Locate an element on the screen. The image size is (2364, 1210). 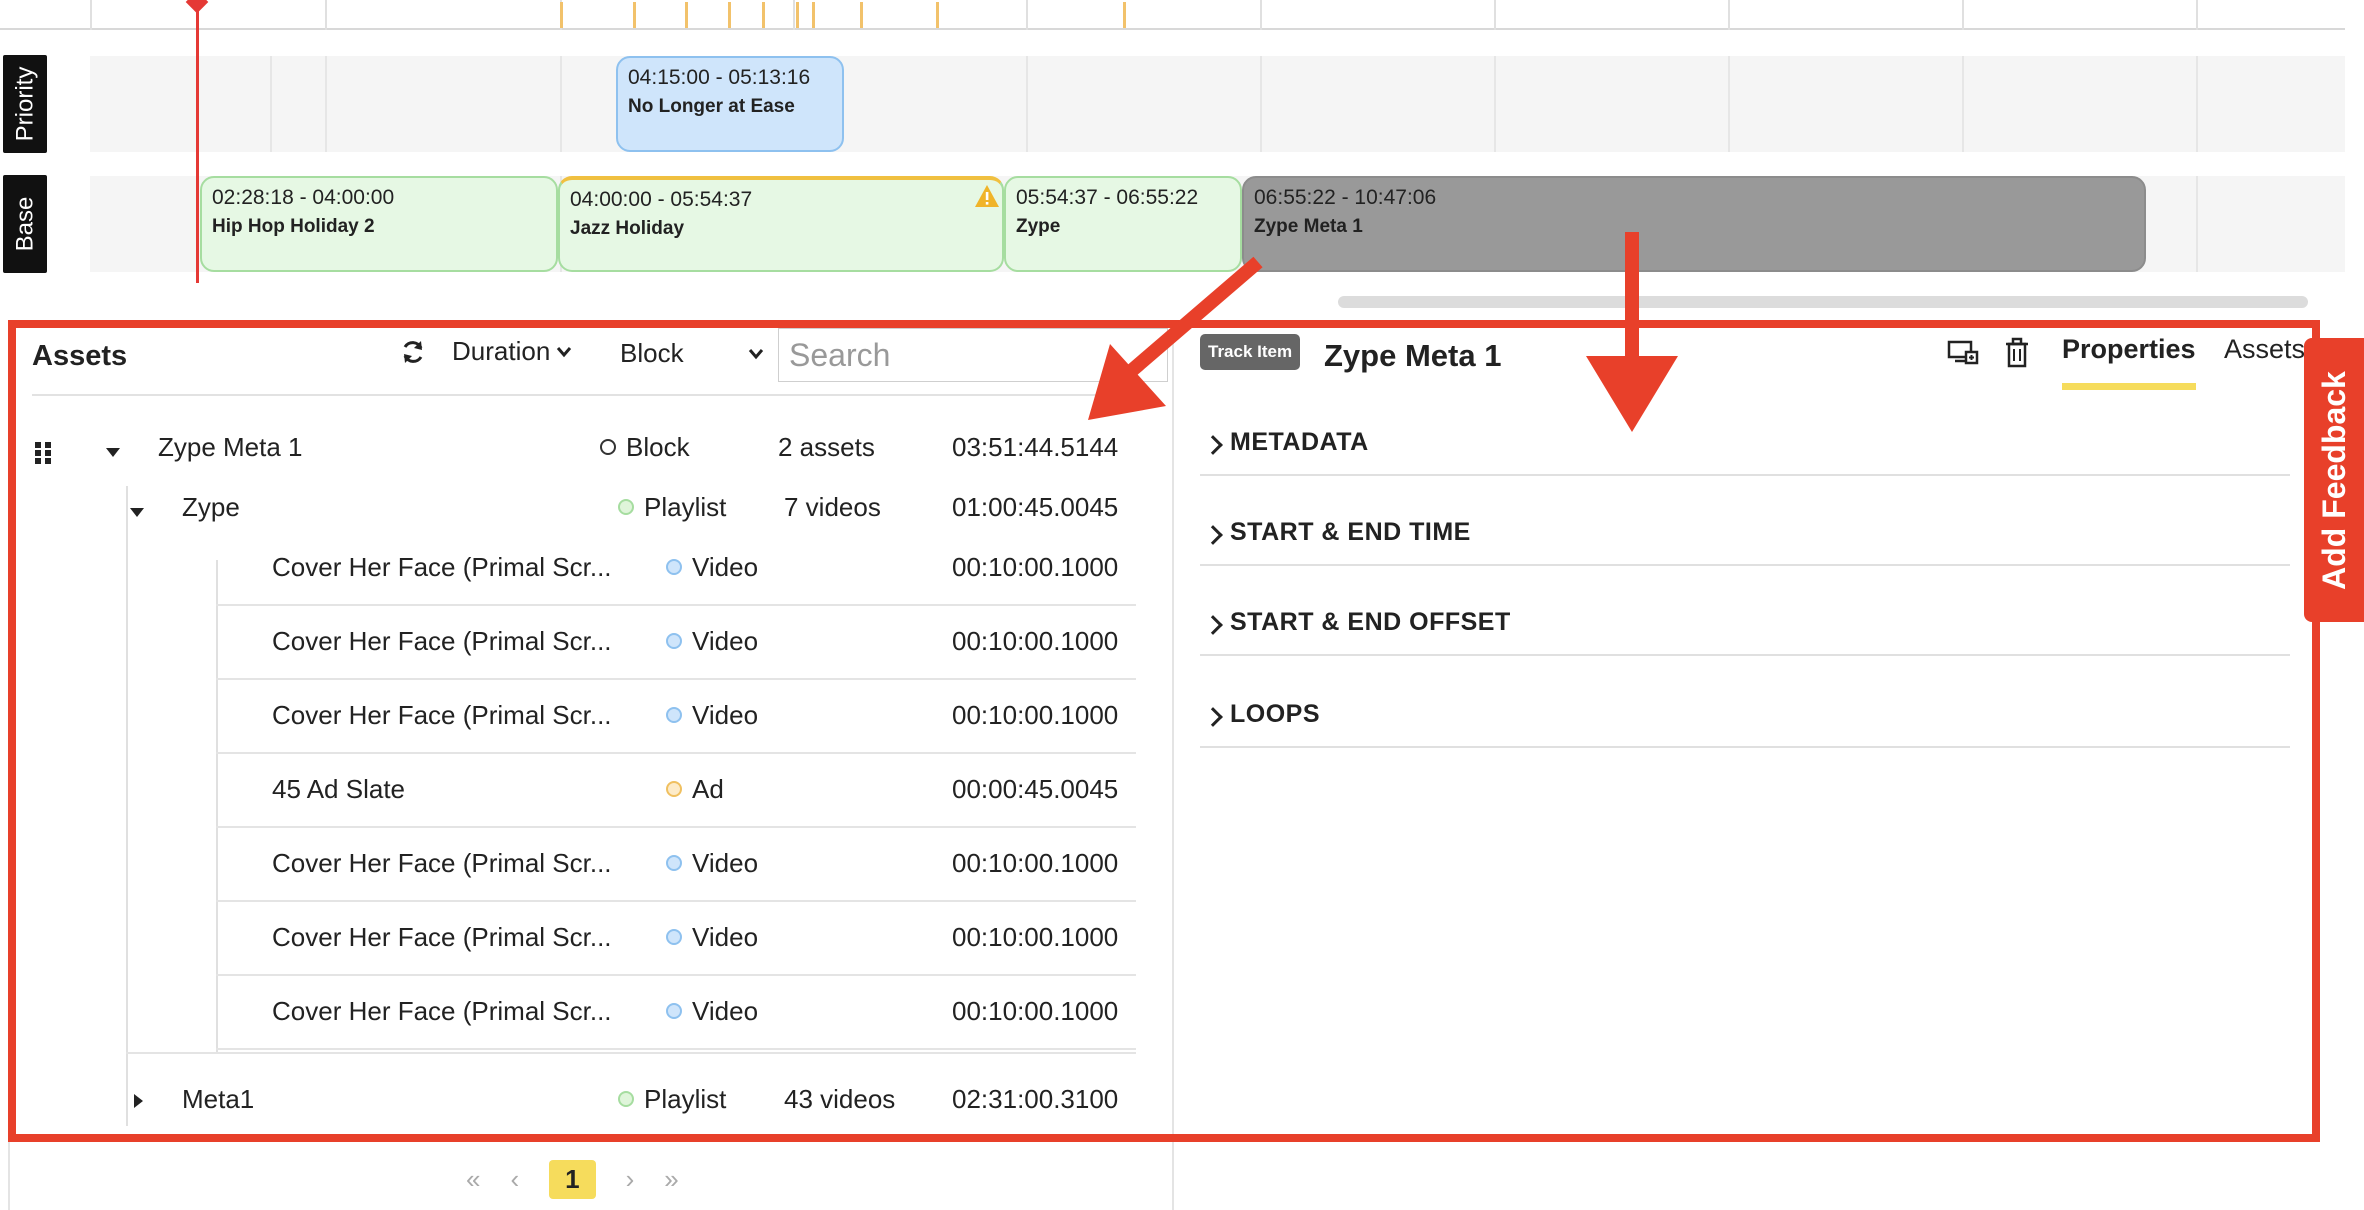
timeline-block-jazz-holiday: 04:00:00 - 05:54:37 Jazz Holiday is located at coordinates (781, 224).